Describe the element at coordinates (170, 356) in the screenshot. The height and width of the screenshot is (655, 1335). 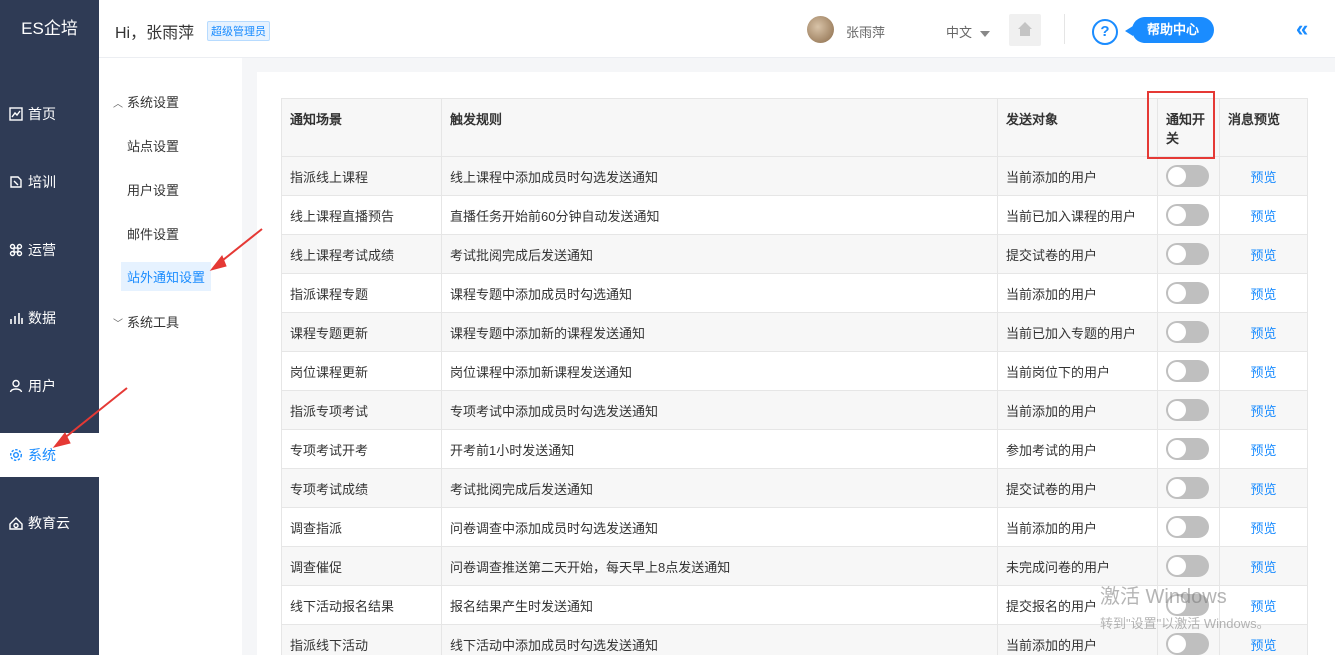
I see `secondary-menu: ︿ 系统设置 站点设置 用户设置 邮件设置 站外通知设置 ﹀ 系统工具` at that location.